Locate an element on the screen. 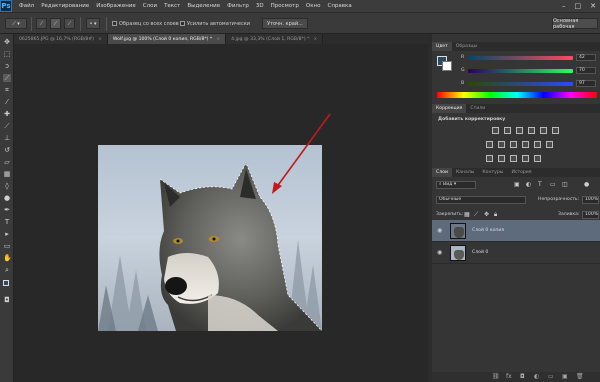 This screenshot has height=382, width=600. tab-paths: Контуры is located at coordinates (492, 172).